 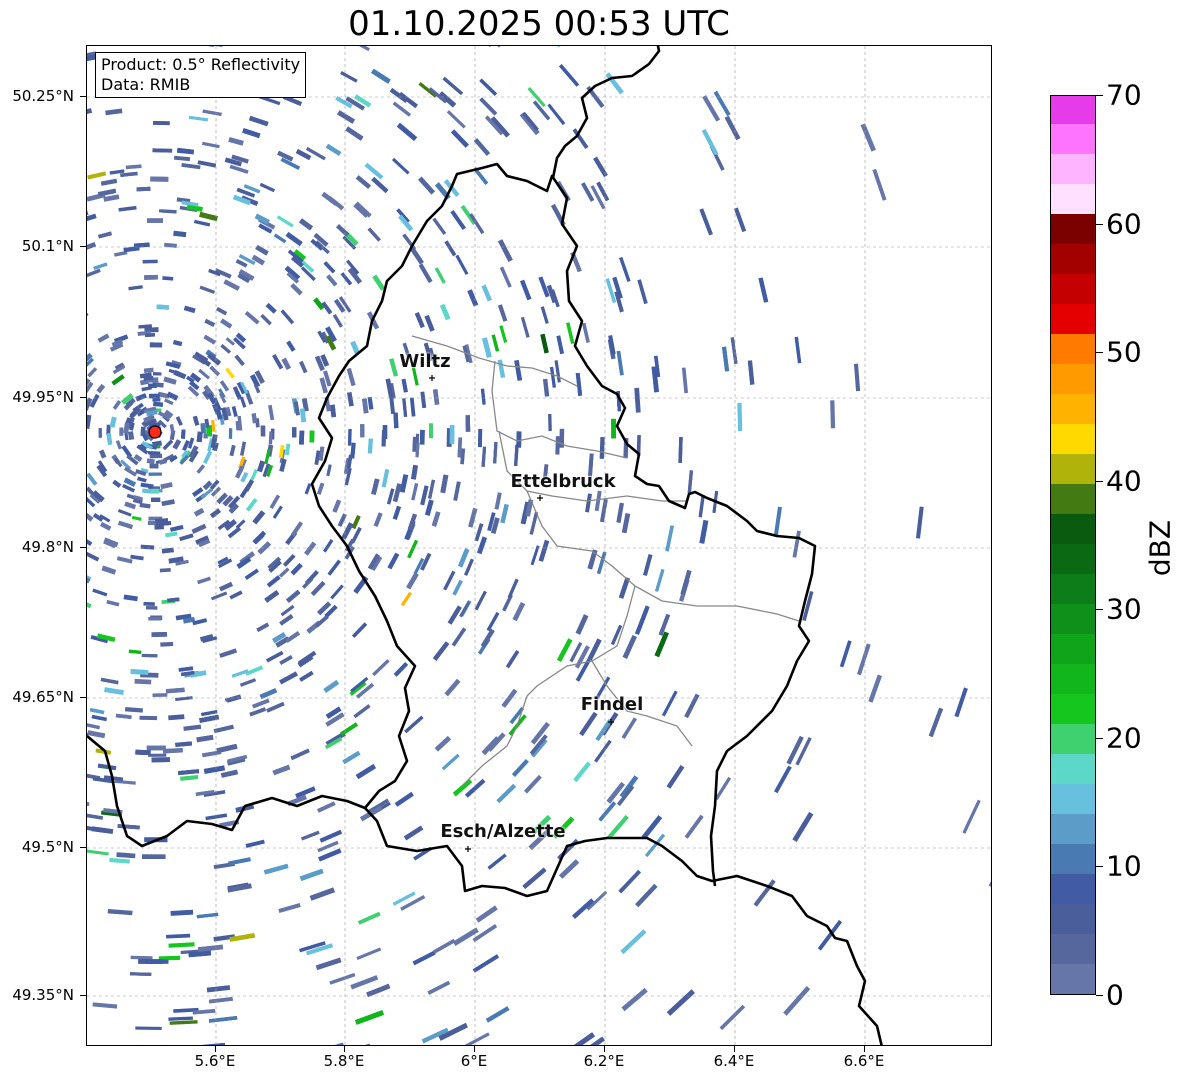 I want to click on lon-tick-label: 6°E, so click(x=474, y=1061).